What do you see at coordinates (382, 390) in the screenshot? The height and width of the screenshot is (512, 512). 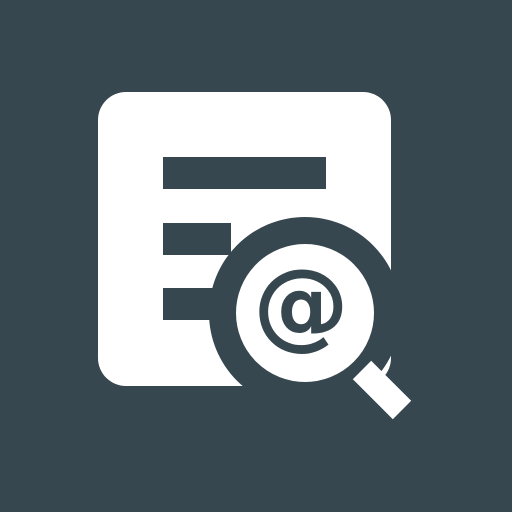 I see `magnifier-handle` at bounding box center [382, 390].